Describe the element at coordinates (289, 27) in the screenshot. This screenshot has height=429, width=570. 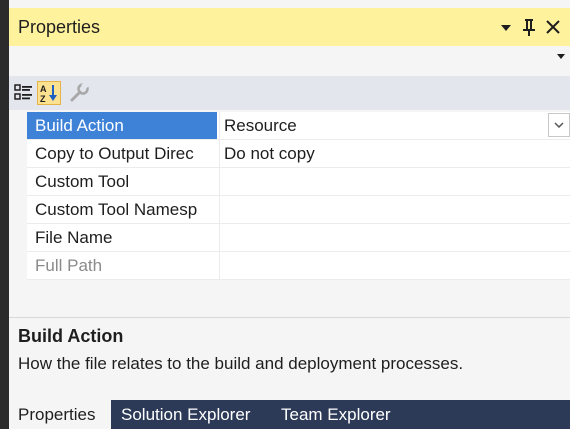
I see `title-bar: Properties` at that location.